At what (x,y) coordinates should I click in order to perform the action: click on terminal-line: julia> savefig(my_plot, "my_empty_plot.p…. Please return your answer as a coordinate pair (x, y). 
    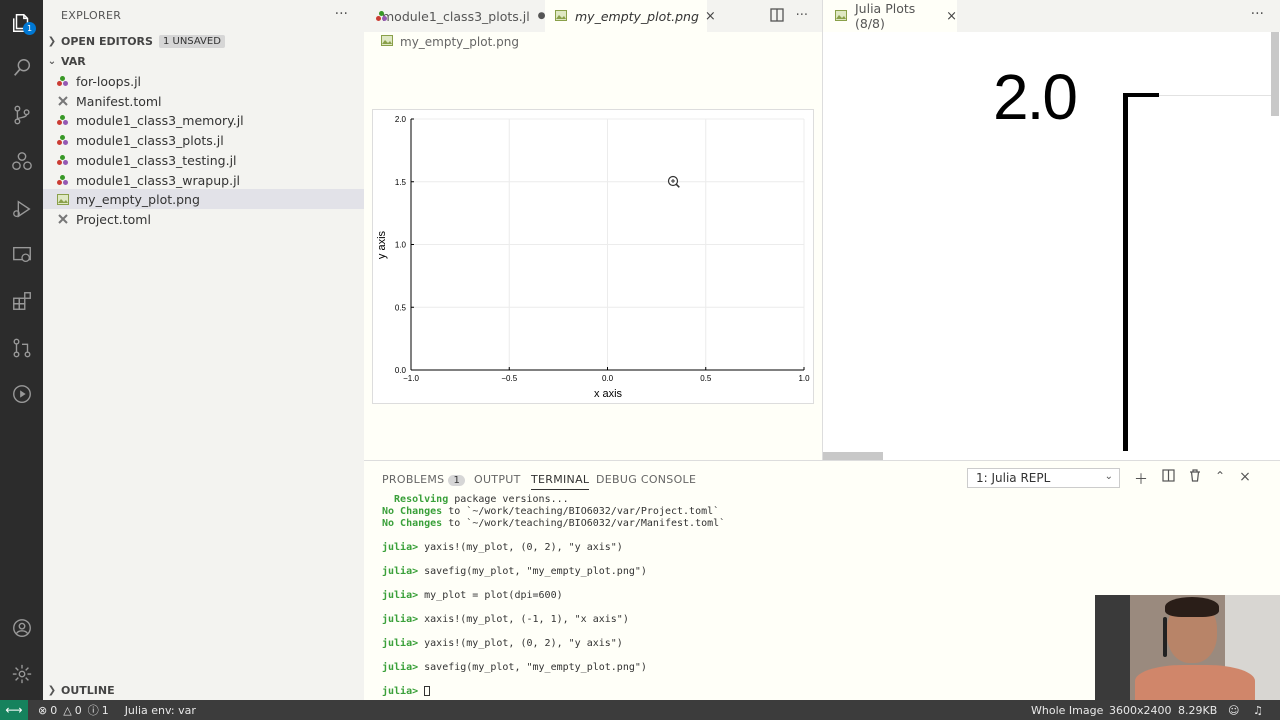
    Looking at the image, I should click on (553, 572).